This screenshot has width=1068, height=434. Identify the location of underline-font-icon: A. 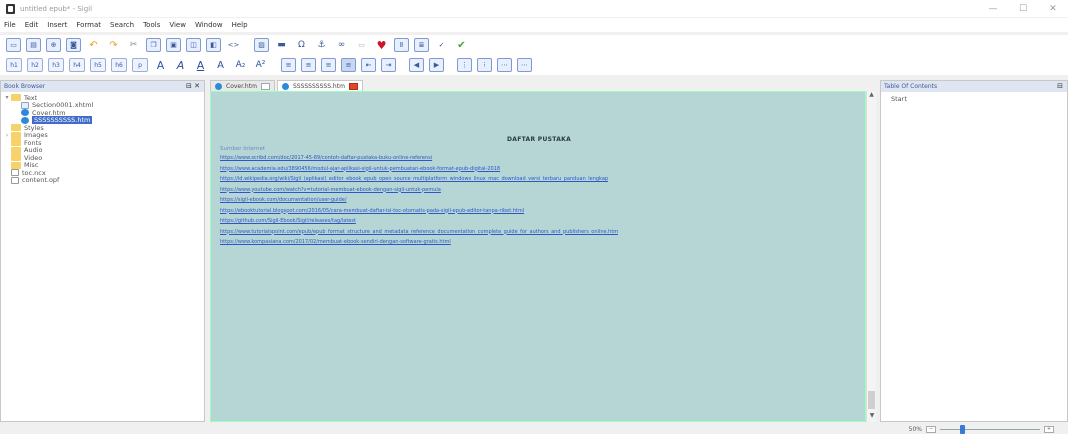
(200, 65).